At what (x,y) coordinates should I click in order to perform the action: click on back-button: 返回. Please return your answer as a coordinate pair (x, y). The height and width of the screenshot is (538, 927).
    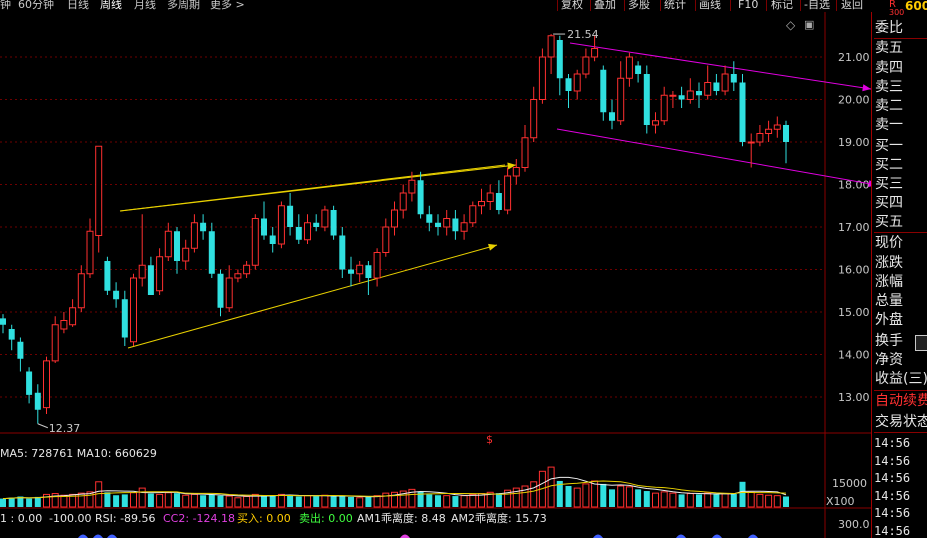
    Looking at the image, I should click on (852, 5).